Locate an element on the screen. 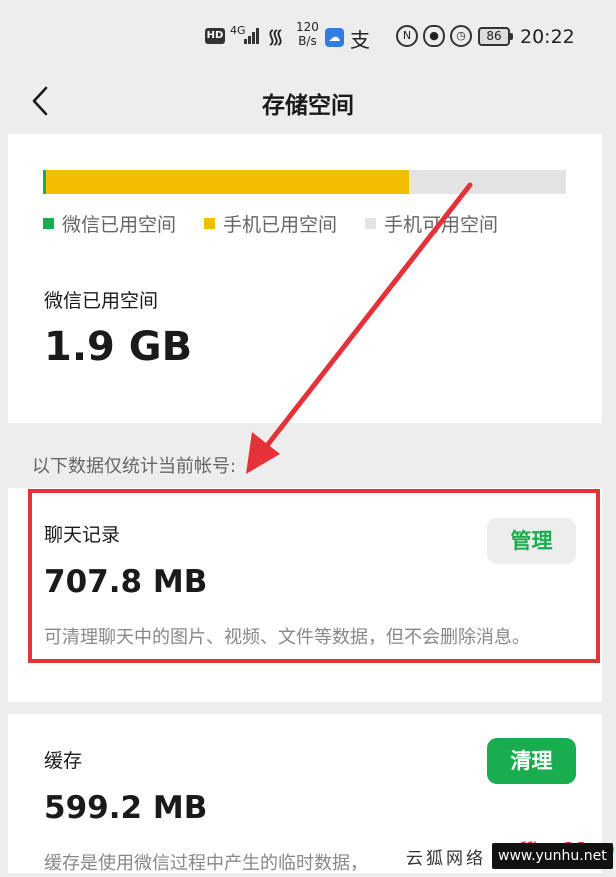 This screenshot has width=616, height=877. alarm-icon: ◷ is located at coordinates (461, 36).